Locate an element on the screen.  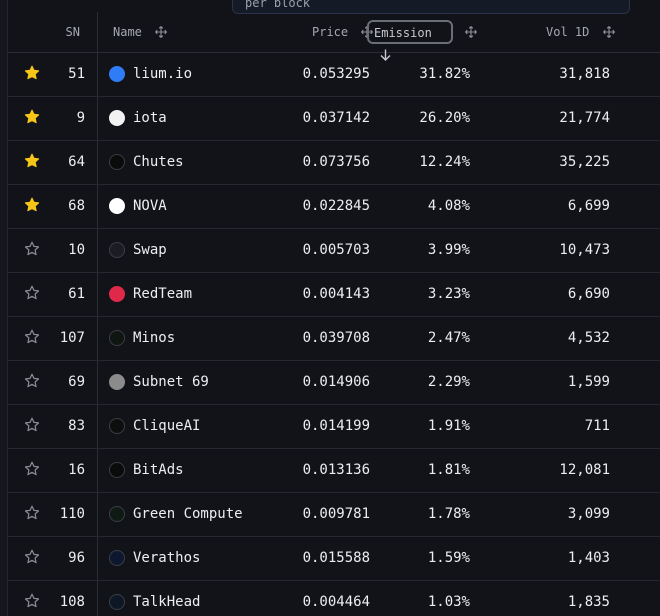
table-row: 10 Swap 0.005703 3.99% 10,473 is located at coordinates (333, 251).